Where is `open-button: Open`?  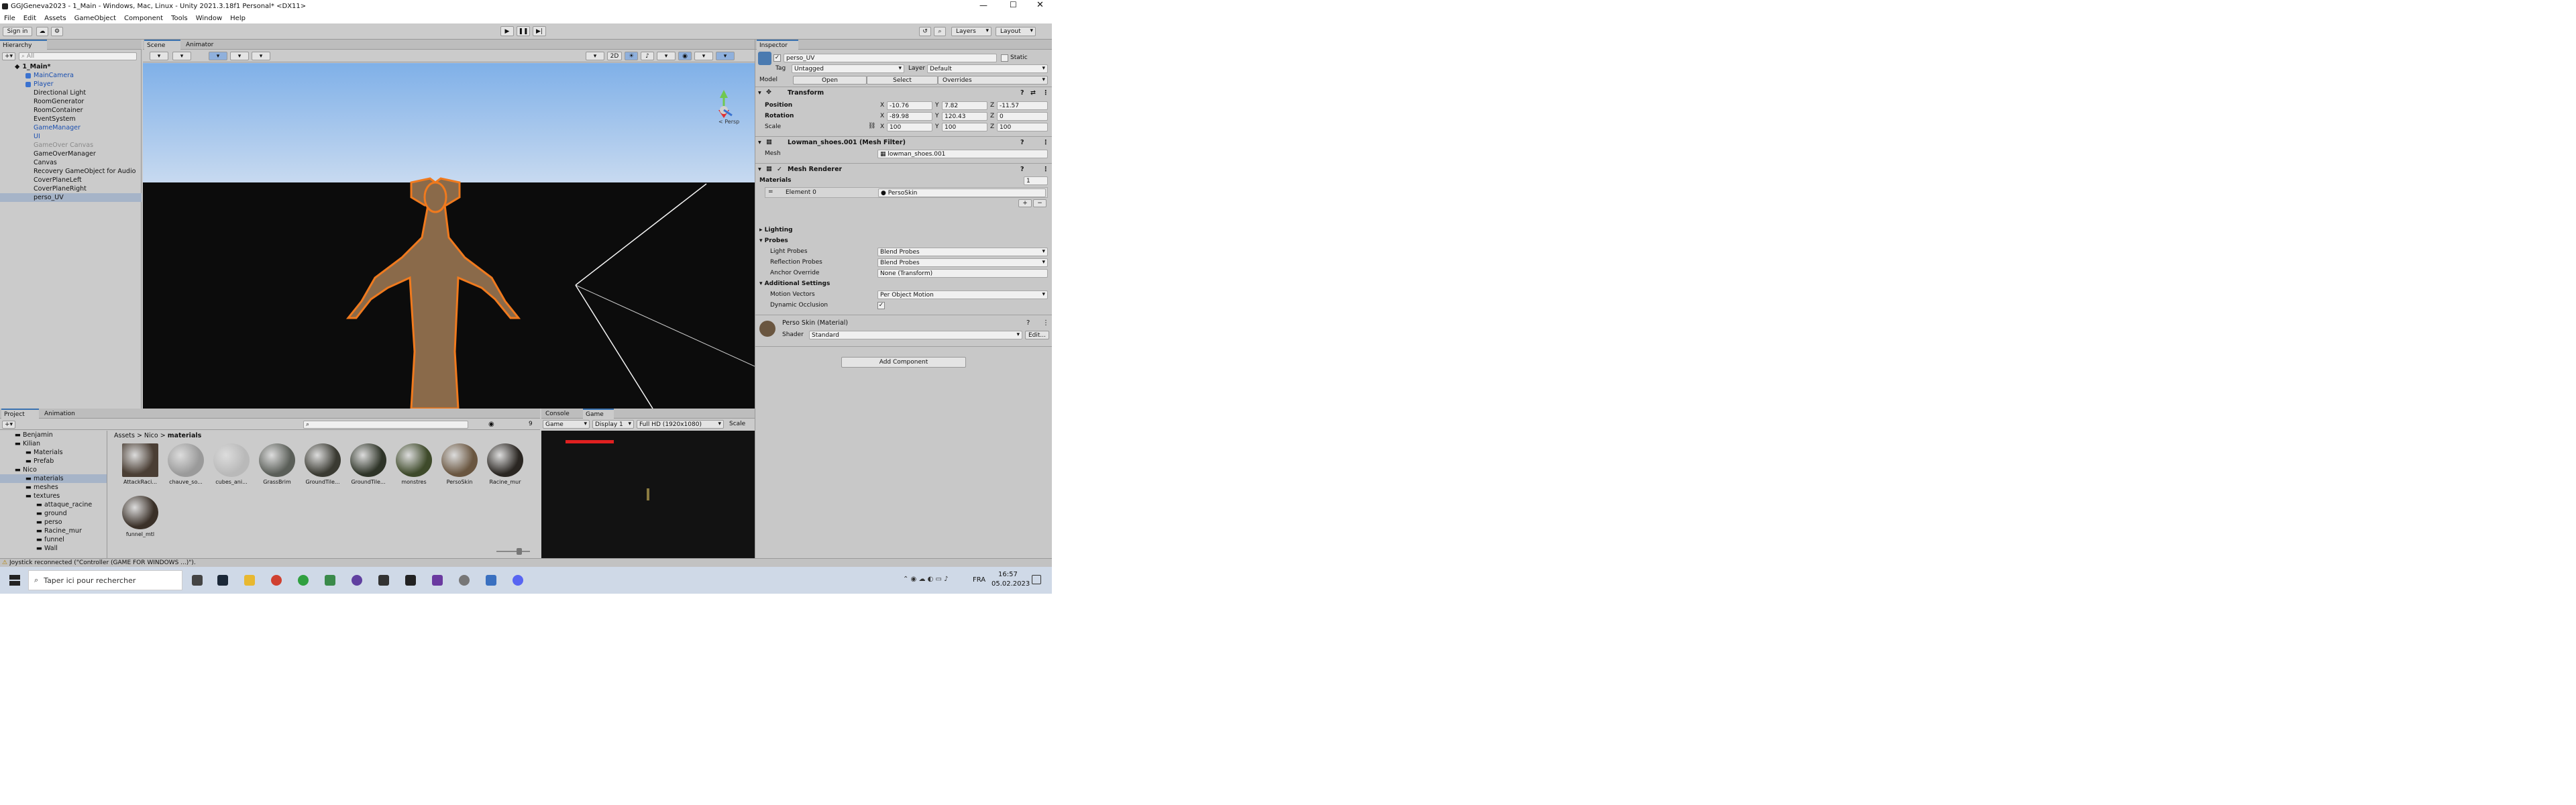
open-button: Open is located at coordinates (830, 80).